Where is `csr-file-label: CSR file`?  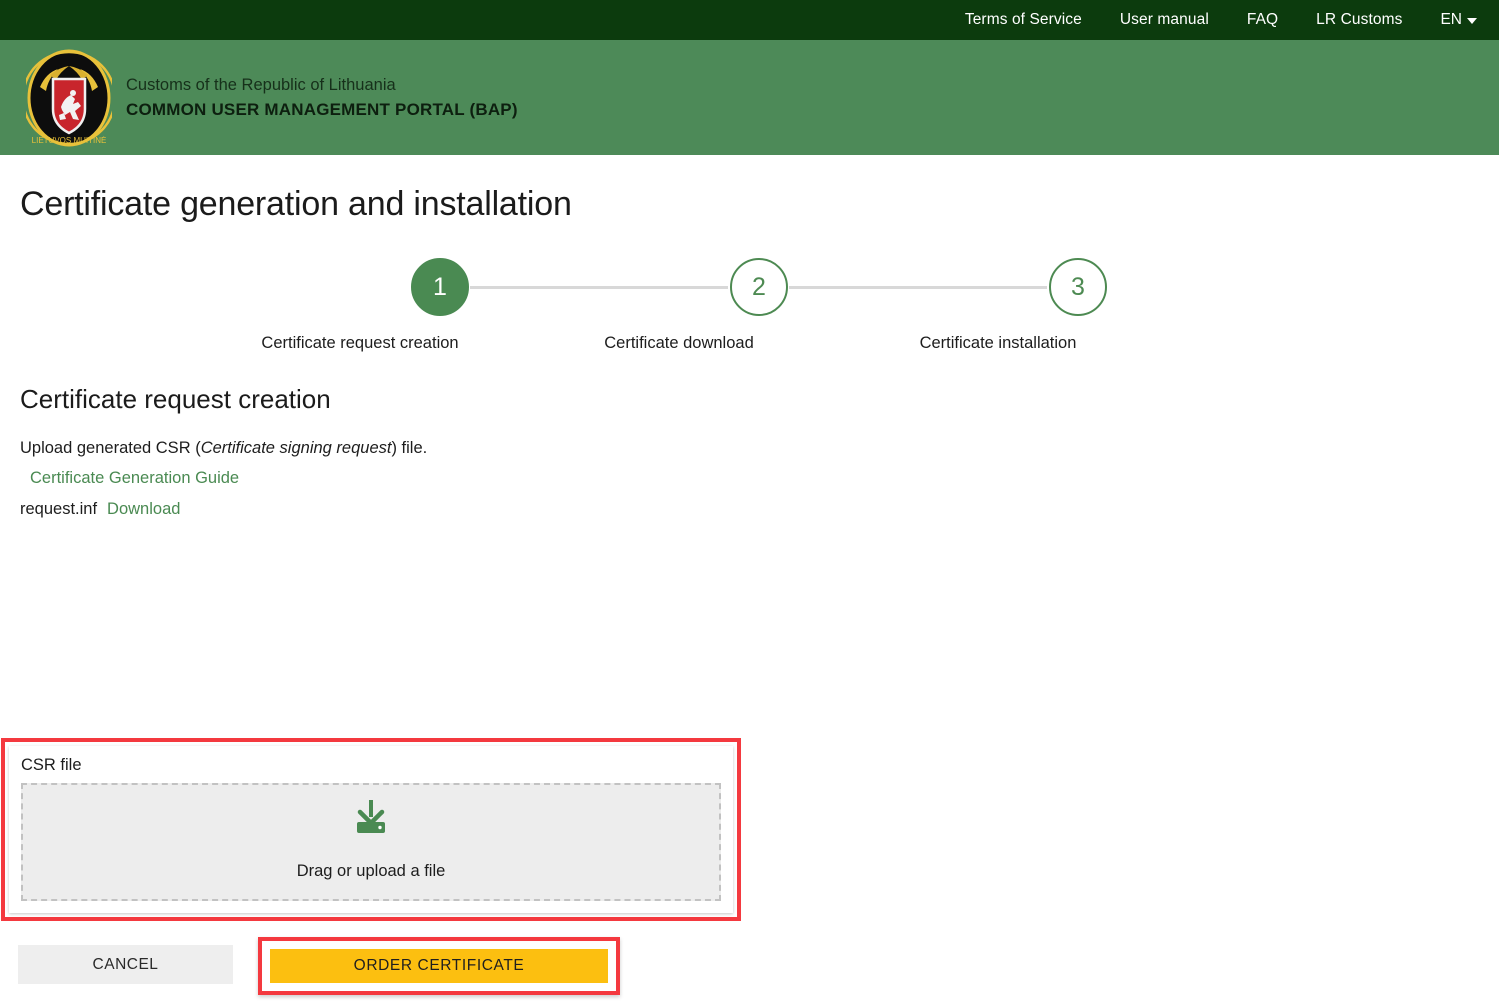
csr-file-label: CSR file is located at coordinates (51, 765).